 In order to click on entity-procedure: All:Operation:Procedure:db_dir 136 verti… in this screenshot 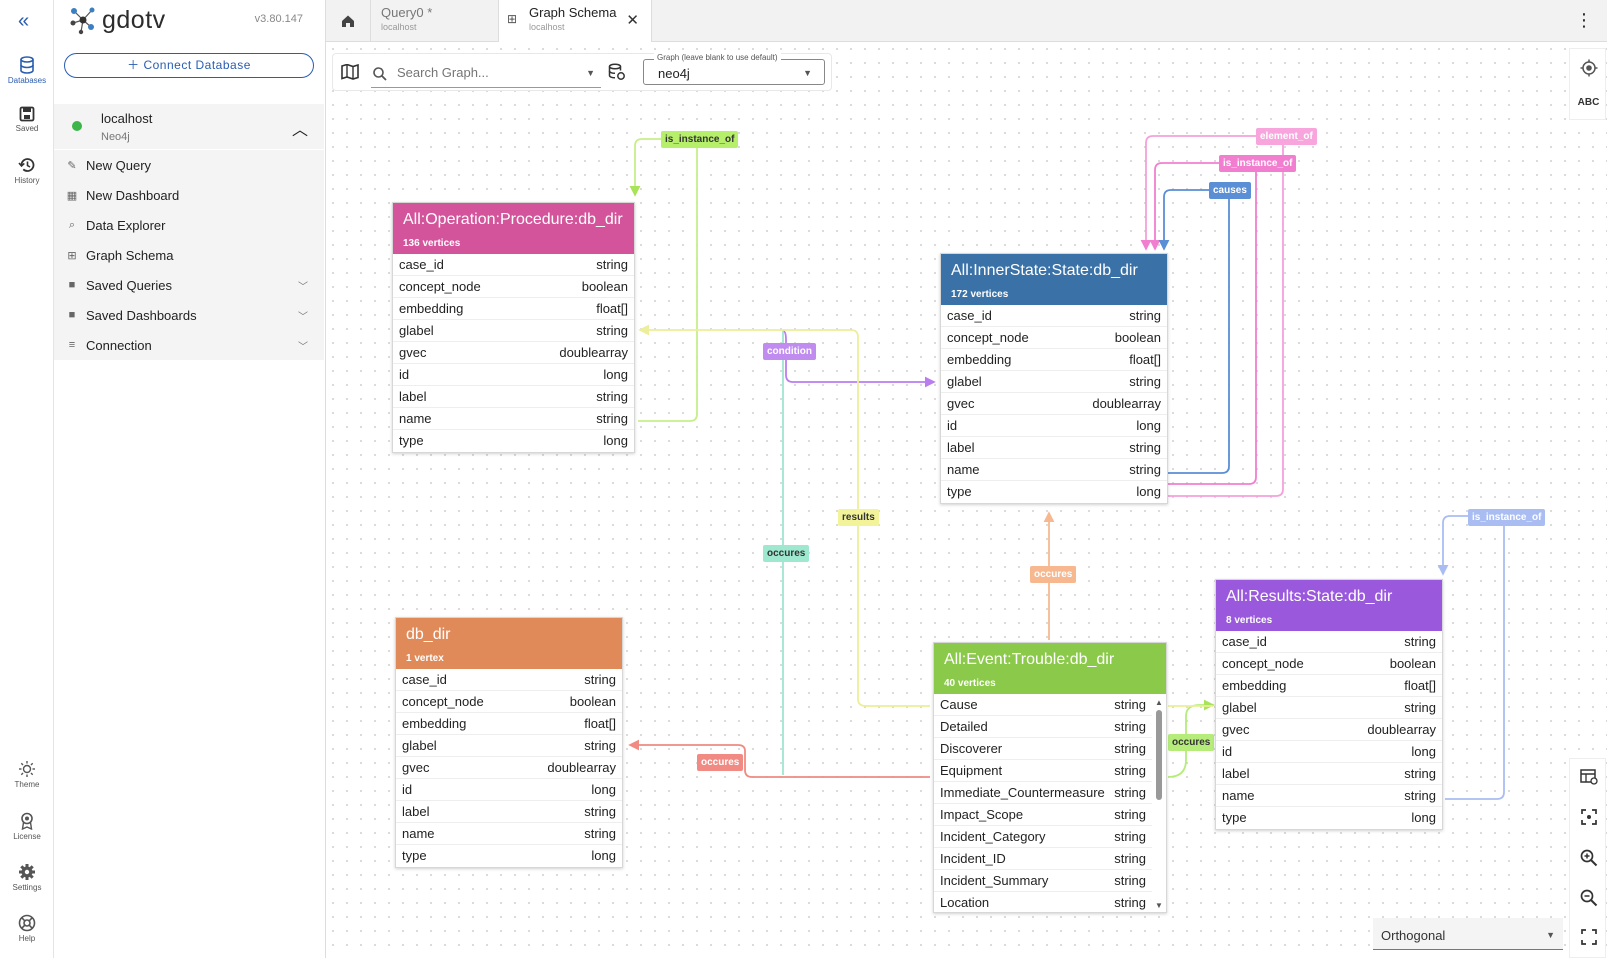, I will do `click(513, 327)`.